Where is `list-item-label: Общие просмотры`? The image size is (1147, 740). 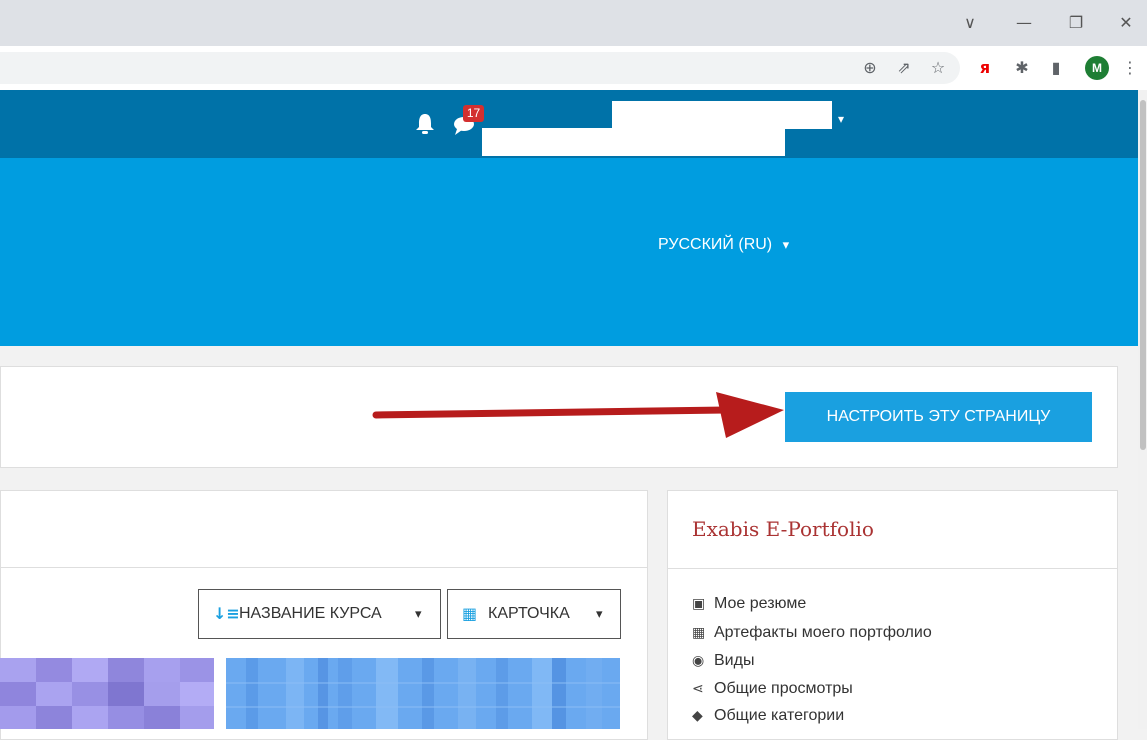
list-item-label: Общие просмотры is located at coordinates (783, 688).